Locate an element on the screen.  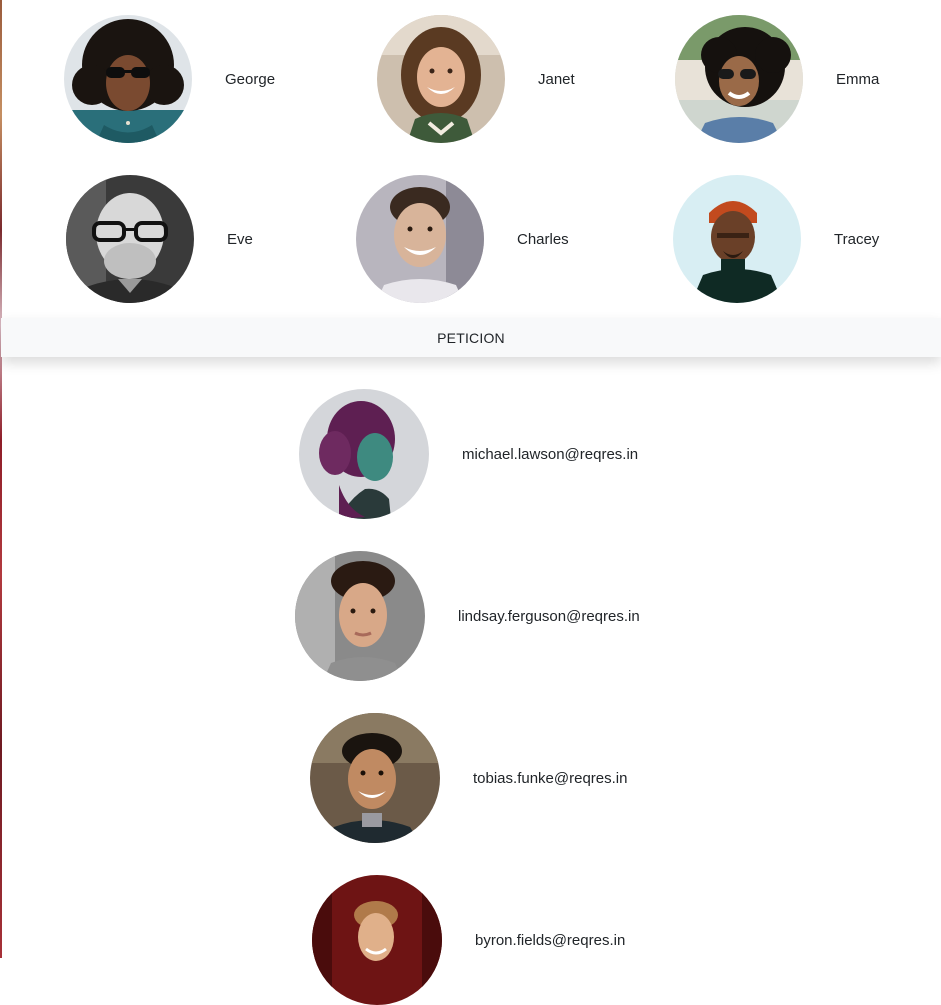
portrait-young-man-icon is located at coordinates (360, 616).